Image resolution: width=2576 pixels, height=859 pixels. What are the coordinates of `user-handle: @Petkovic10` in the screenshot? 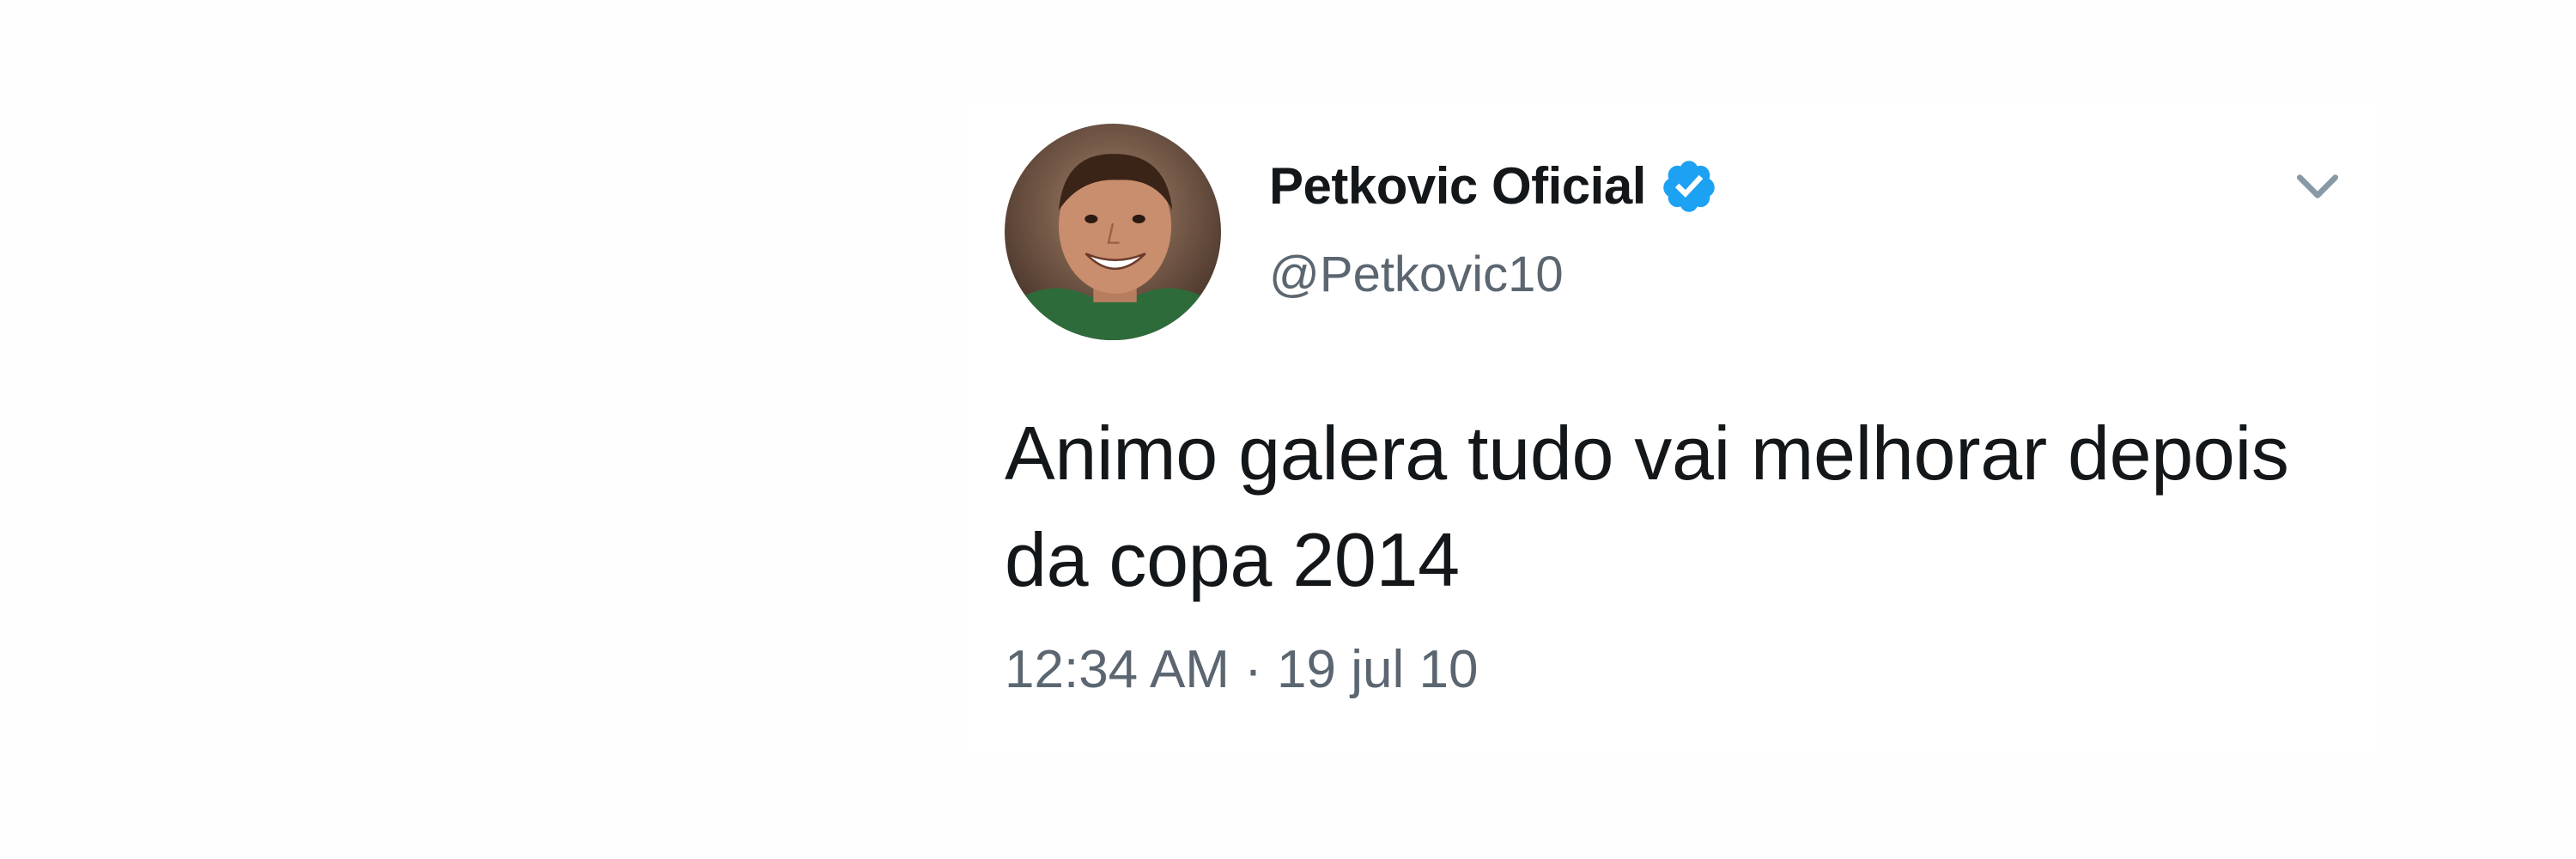 It's located at (1416, 274).